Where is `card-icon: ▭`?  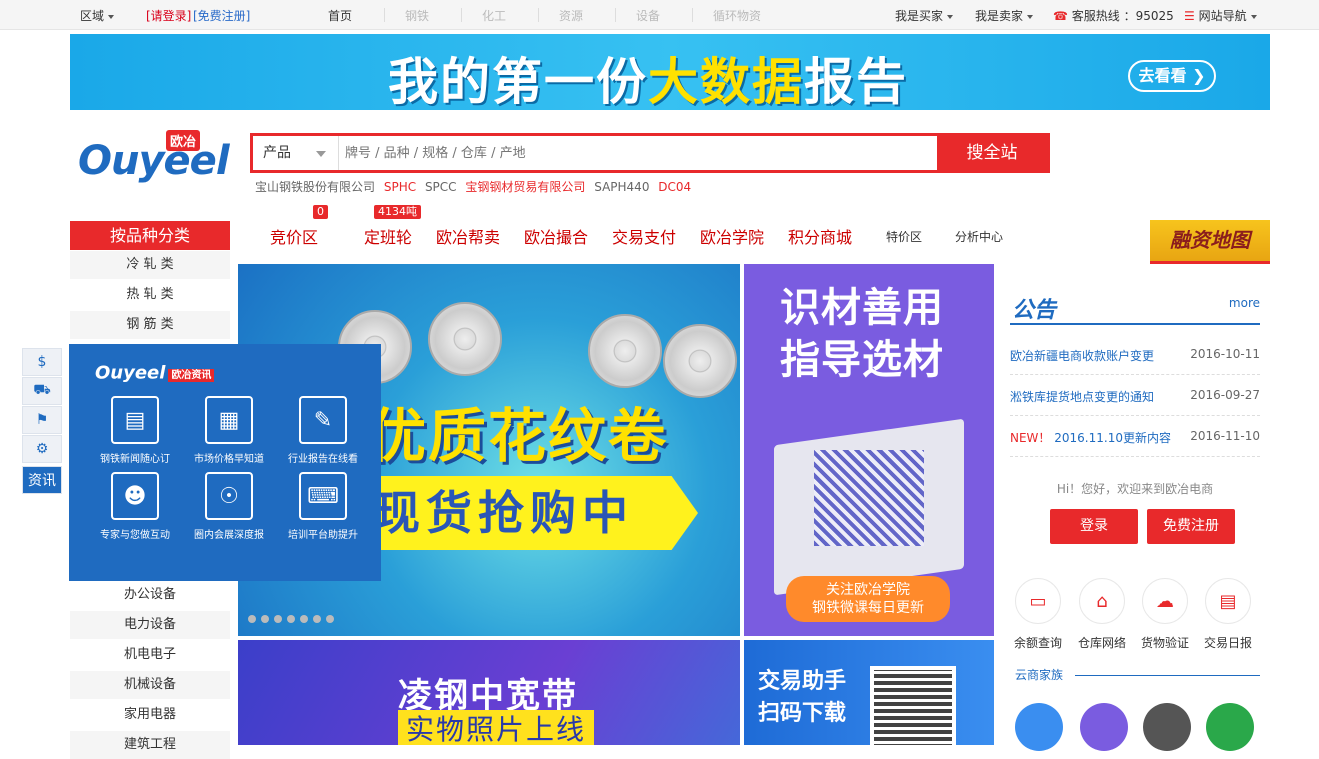 card-icon: ▭ is located at coordinates (1038, 601).